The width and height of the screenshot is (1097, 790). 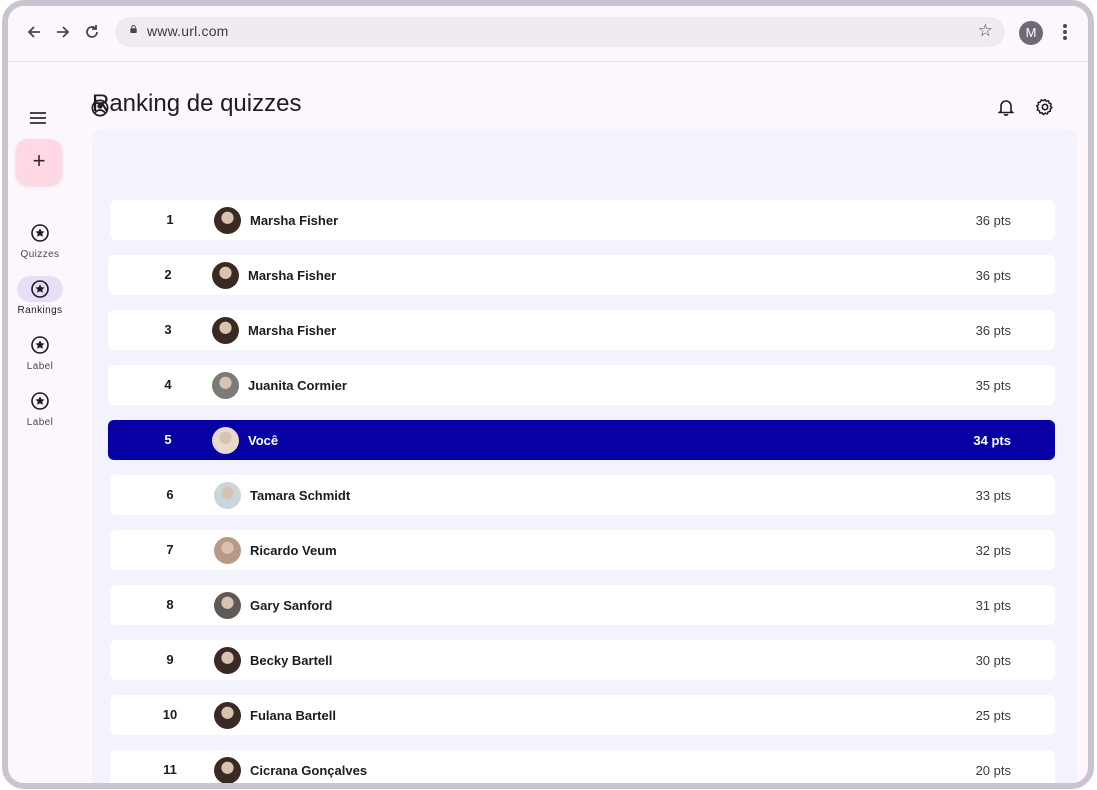 What do you see at coordinates (197, 103) in the screenshot?
I see `page-title: Ranking de quizzes` at bounding box center [197, 103].